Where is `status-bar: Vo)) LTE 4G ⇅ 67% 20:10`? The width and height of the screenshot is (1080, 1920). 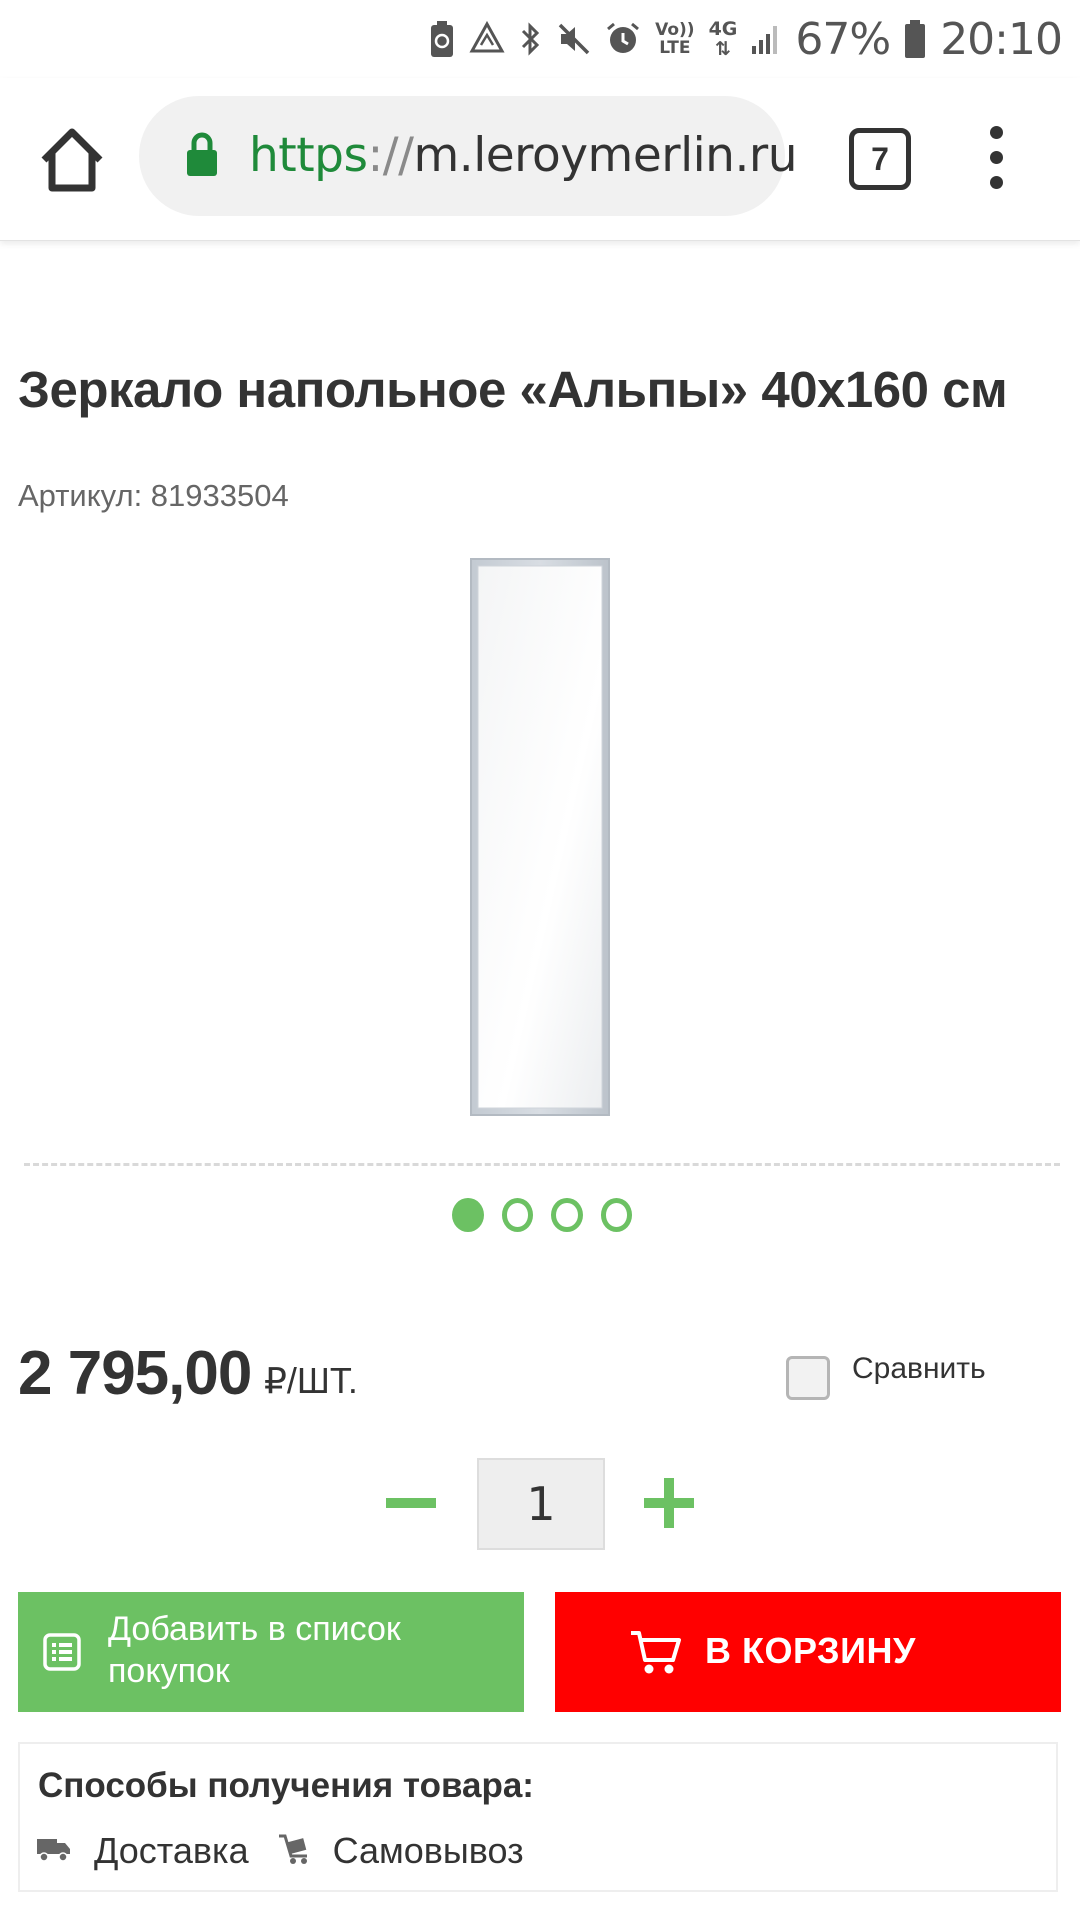 status-bar: Vo)) LTE 4G ⇅ 67% 20:10 is located at coordinates (540, 39).